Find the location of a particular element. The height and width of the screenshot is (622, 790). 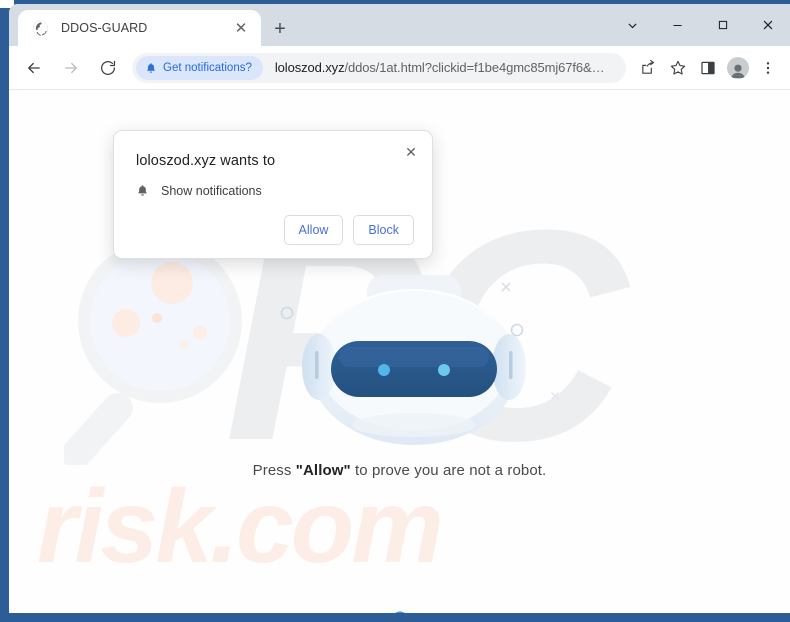

window-controls is located at coordinates (700, 25).